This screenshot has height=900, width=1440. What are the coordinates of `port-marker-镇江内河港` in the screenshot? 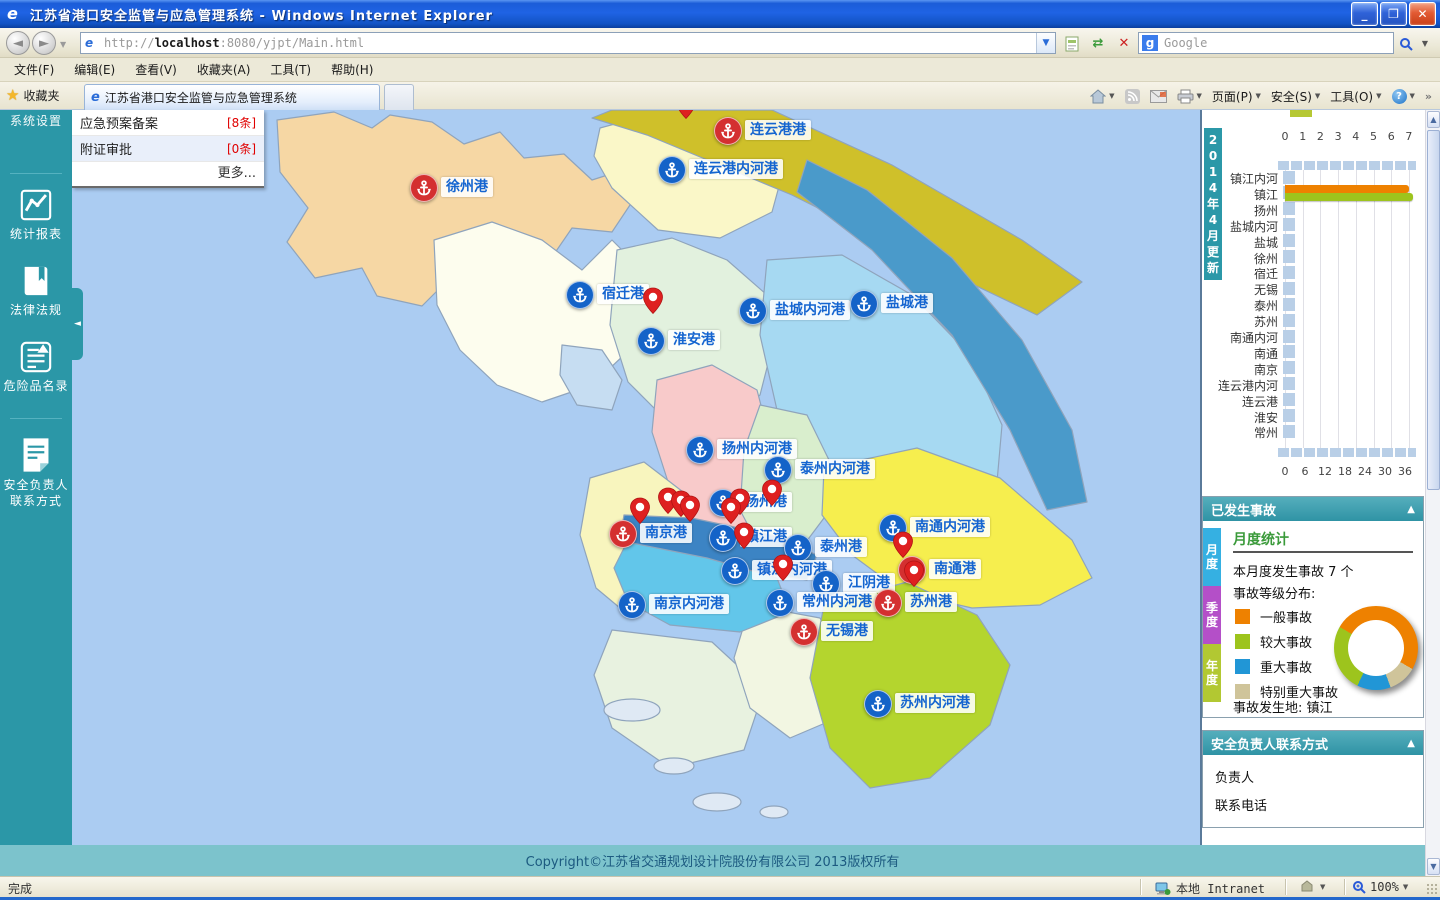 It's located at (735, 571).